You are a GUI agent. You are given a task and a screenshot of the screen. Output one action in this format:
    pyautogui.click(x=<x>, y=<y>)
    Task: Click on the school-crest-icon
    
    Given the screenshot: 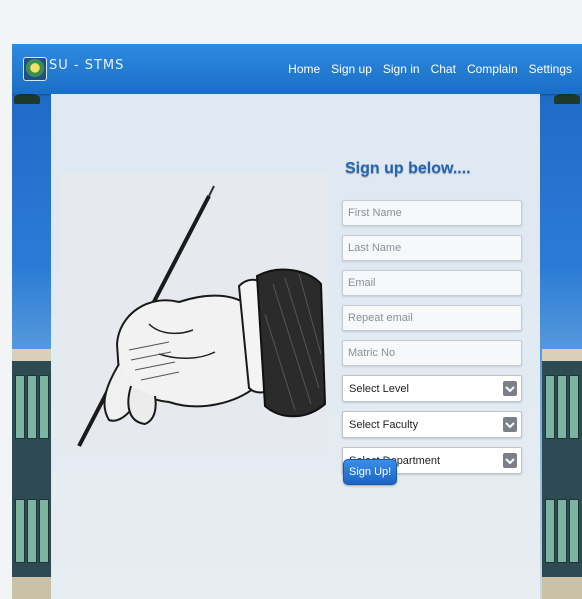 What is the action you would take?
    pyautogui.click(x=35, y=69)
    